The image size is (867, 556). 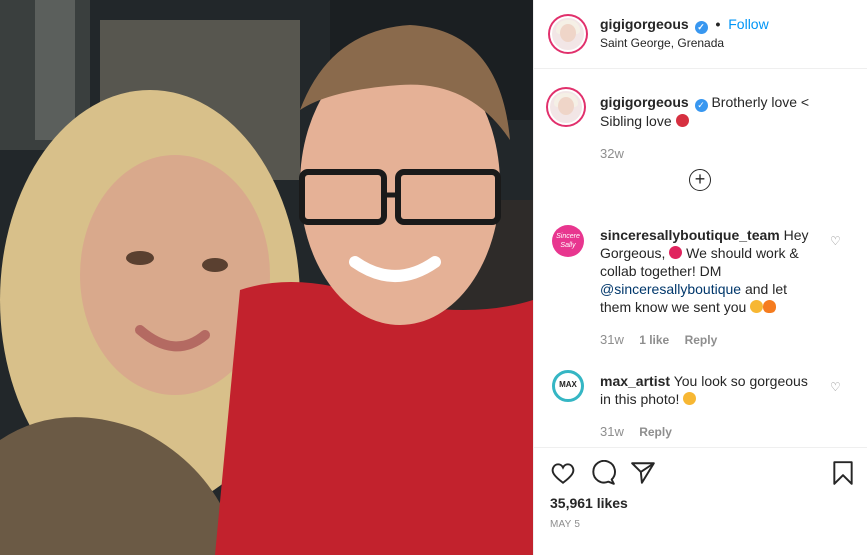 What do you see at coordinates (676, 252) in the screenshot?
I see `heart-emoji-icon` at bounding box center [676, 252].